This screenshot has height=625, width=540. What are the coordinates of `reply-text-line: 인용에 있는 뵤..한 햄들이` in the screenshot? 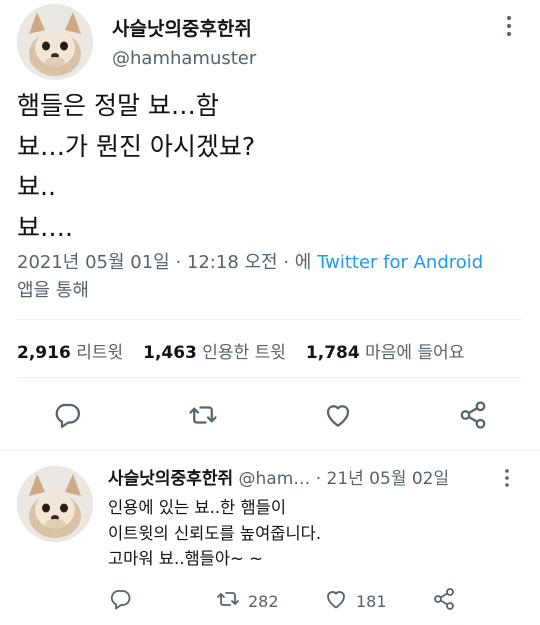 It's located at (197, 507).